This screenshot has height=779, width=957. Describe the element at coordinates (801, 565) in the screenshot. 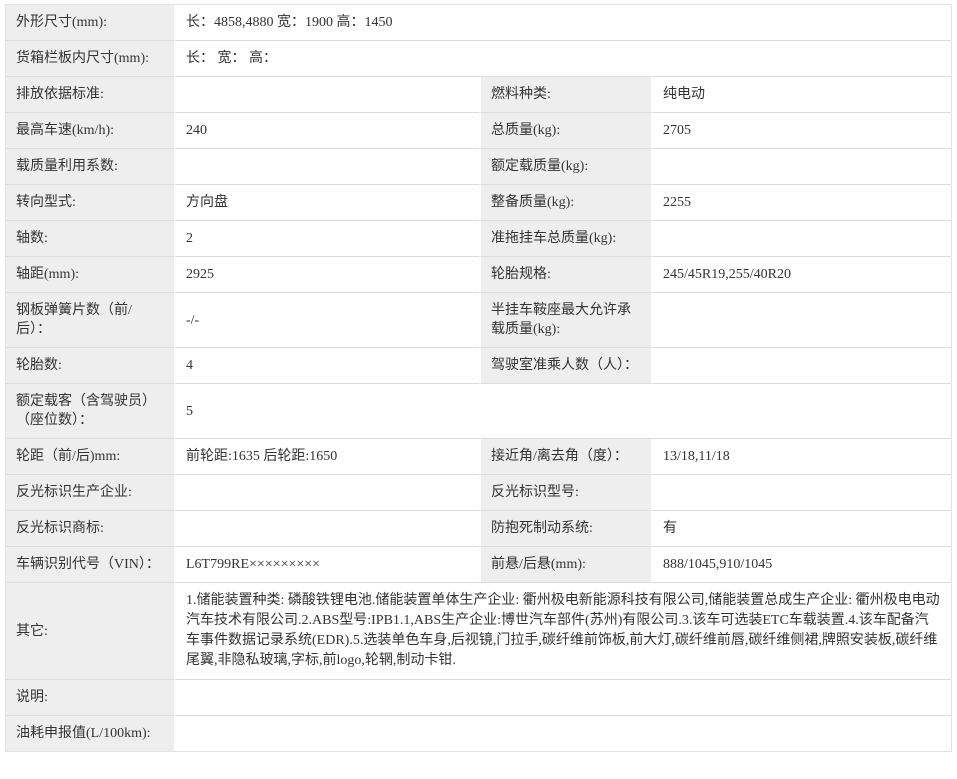

I see `field-value: 888/1045,910/1045` at that location.